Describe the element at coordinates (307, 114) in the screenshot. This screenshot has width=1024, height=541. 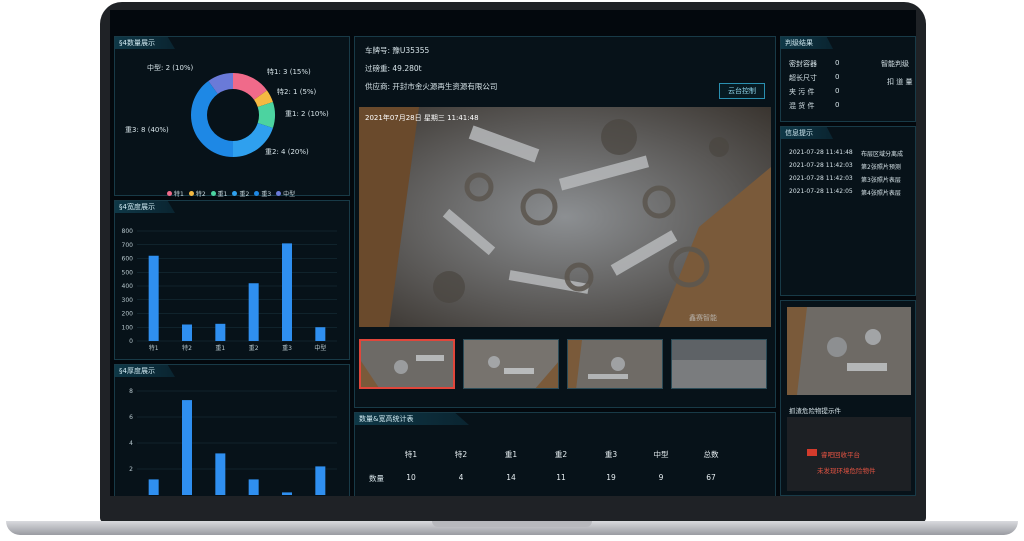
I see `donut-label-zhong1: 重1: 2 (10%)` at that location.